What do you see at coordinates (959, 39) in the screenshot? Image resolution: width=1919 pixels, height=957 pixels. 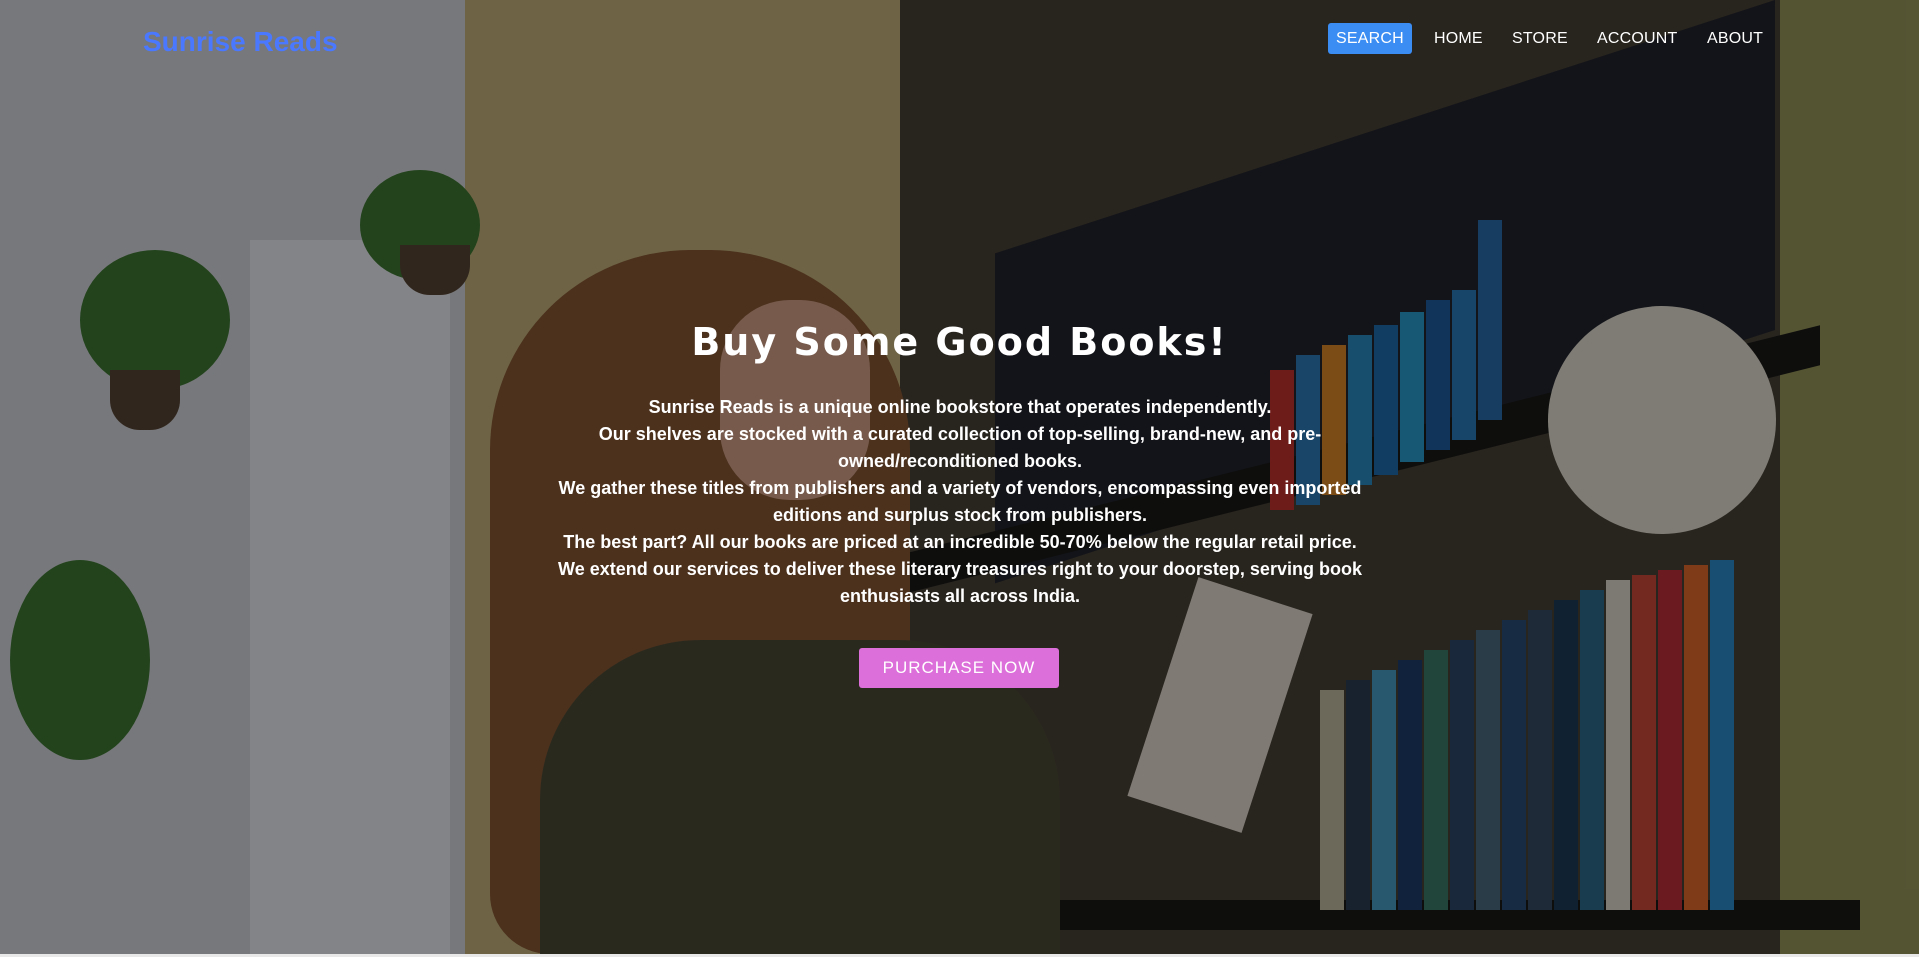 I see `main-nav: SEARCH HOME STORE ACCOUNT ABOUT` at bounding box center [959, 39].